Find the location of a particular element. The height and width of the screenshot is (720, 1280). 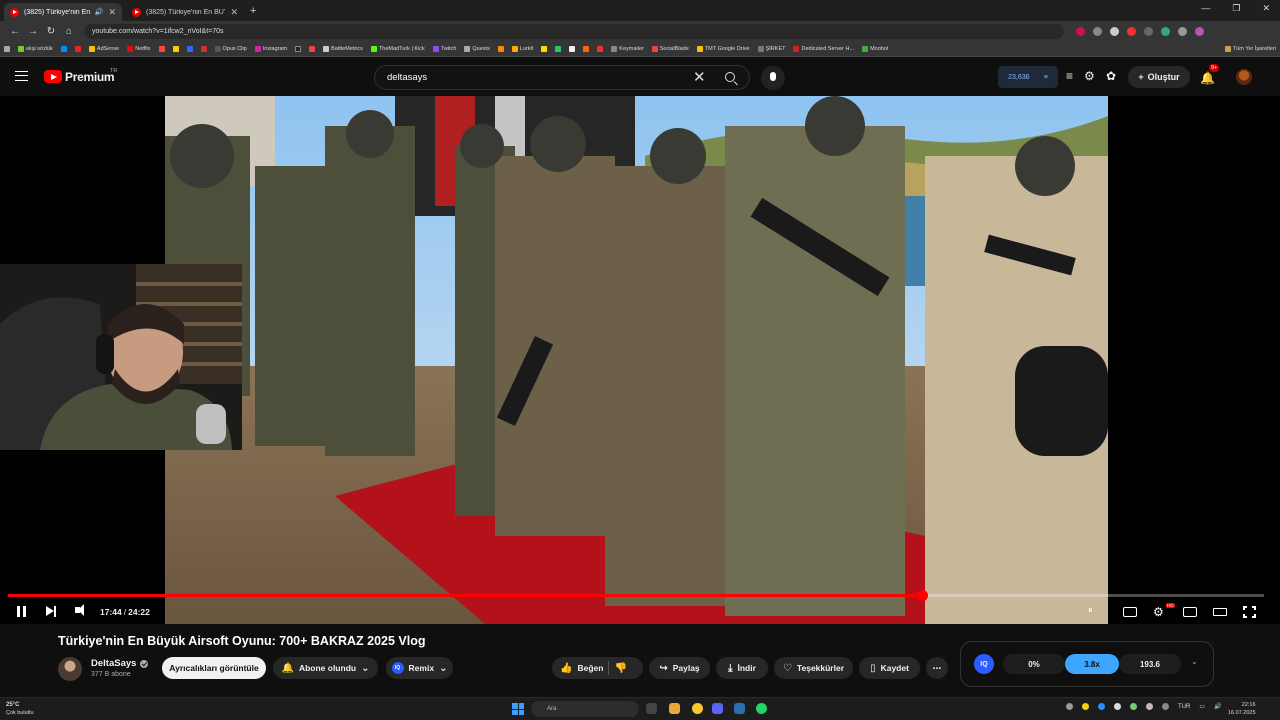

create-button: + Oluştur is located at coordinates (1159, 77).